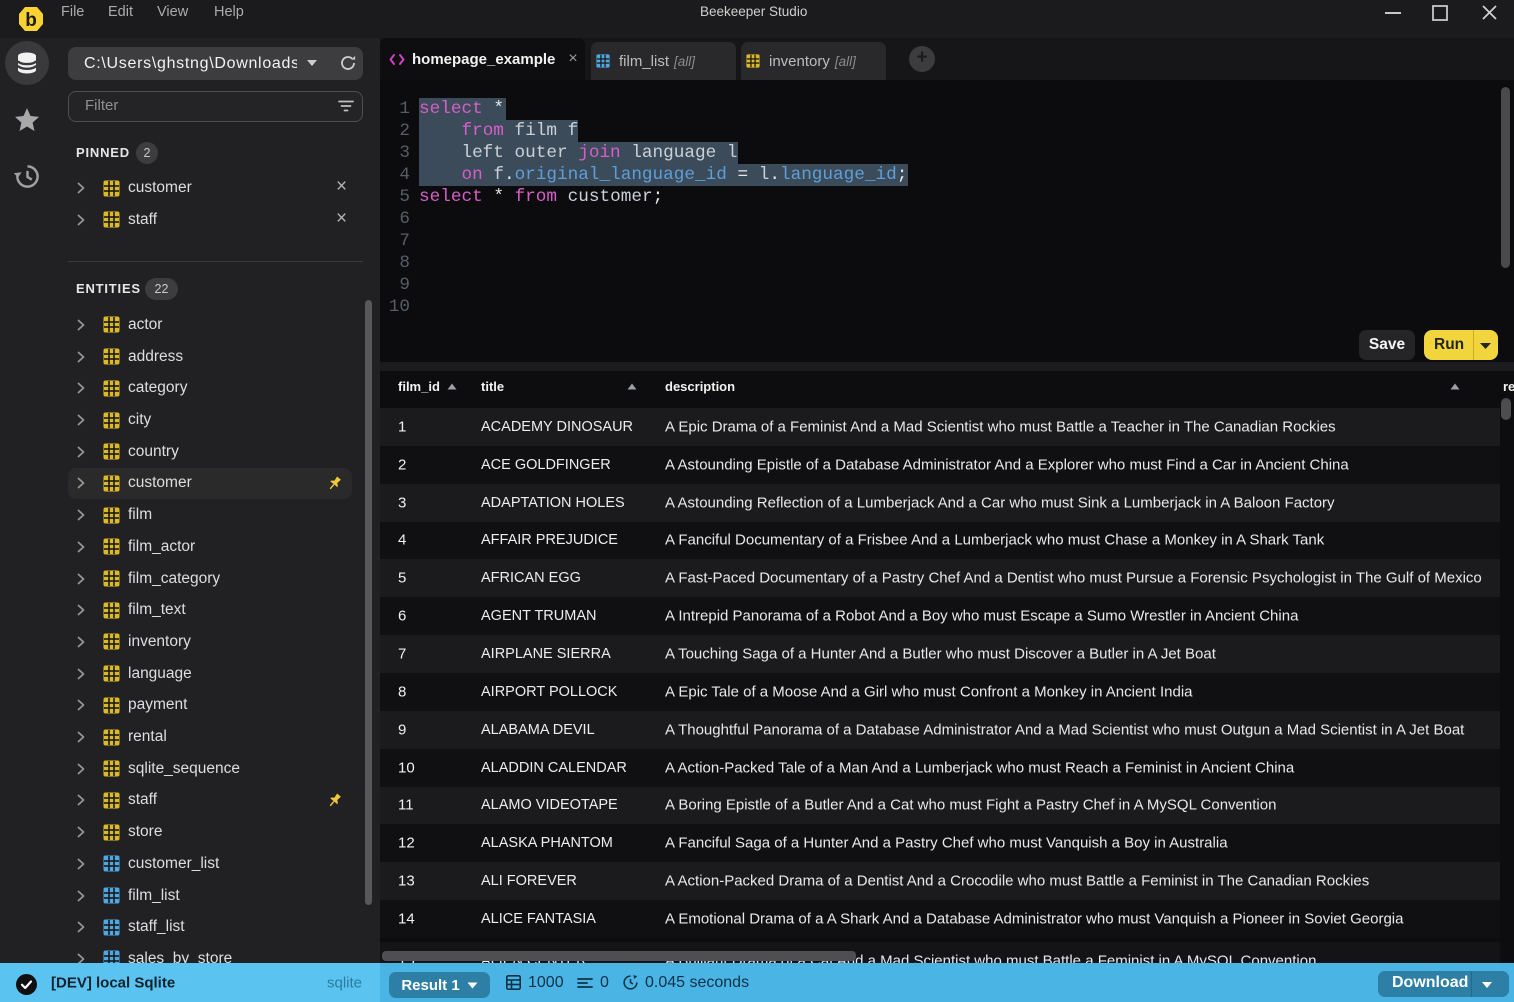  I want to click on svg-text: b, so click(31, 20).